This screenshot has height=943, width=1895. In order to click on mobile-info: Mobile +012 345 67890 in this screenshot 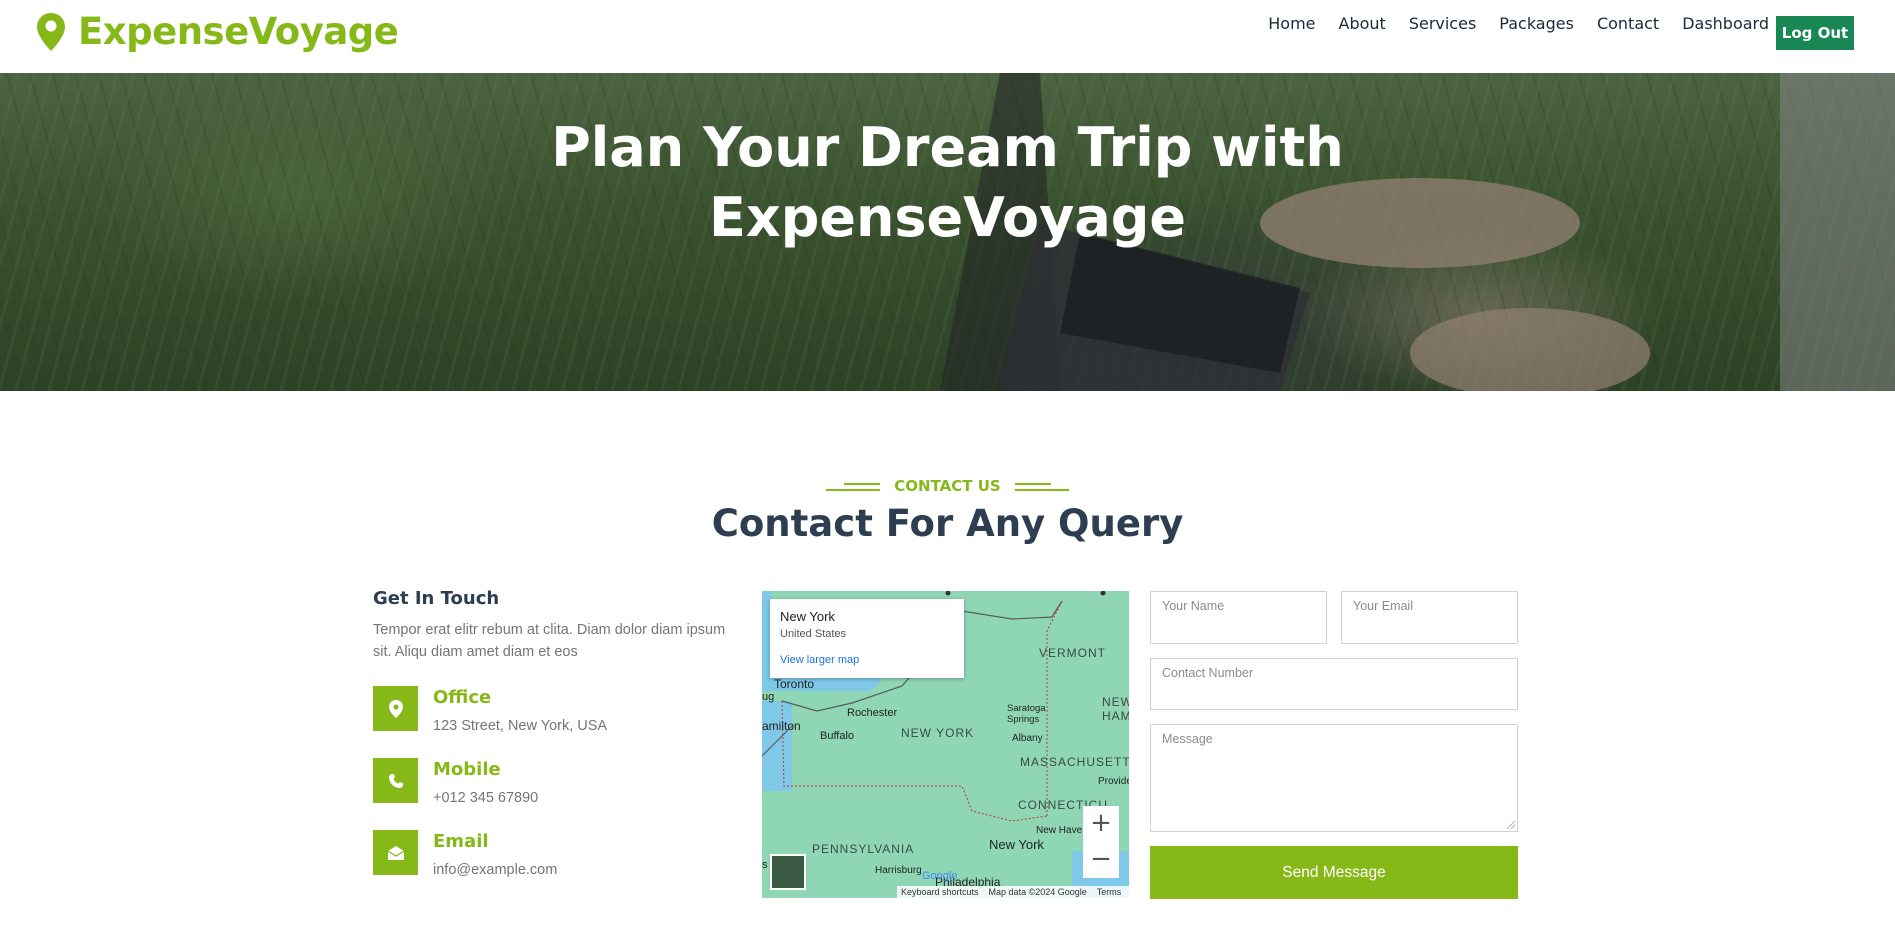, I will do `click(455, 782)`.